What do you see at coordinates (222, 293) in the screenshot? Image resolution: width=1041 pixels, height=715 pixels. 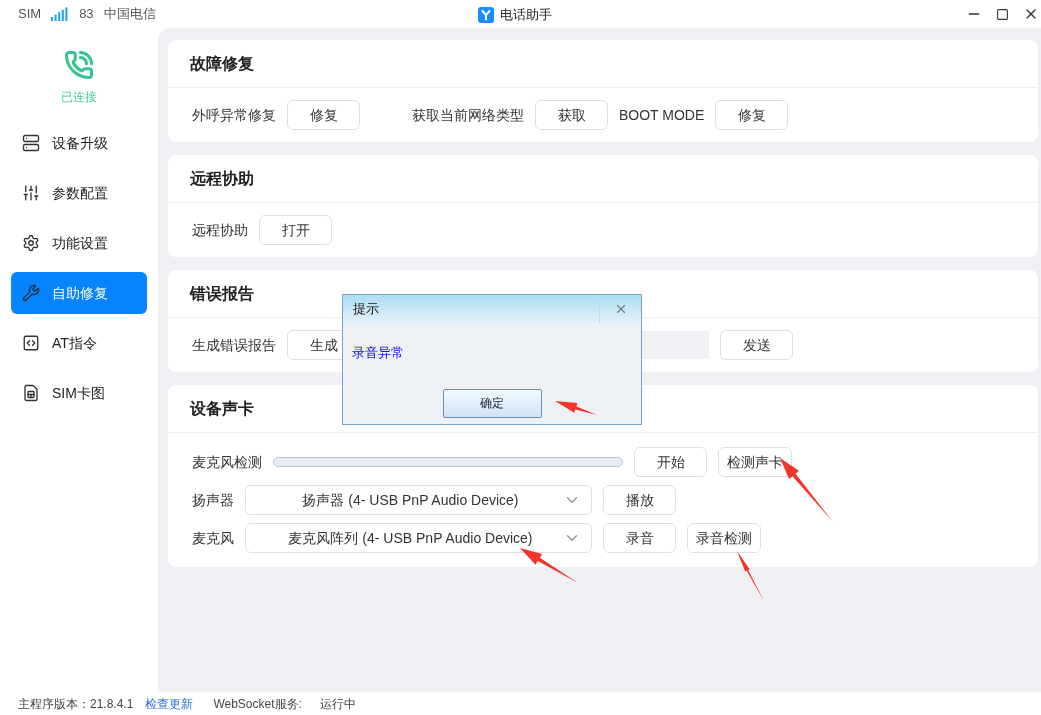 I see `section-title: 错误报告` at bounding box center [222, 293].